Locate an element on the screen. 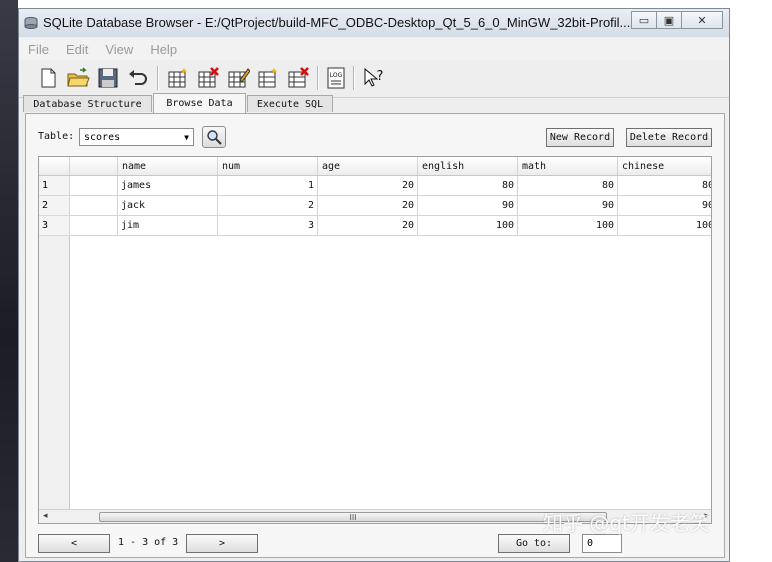 The width and height of the screenshot is (772, 562). previous-page-button: < is located at coordinates (74, 543).